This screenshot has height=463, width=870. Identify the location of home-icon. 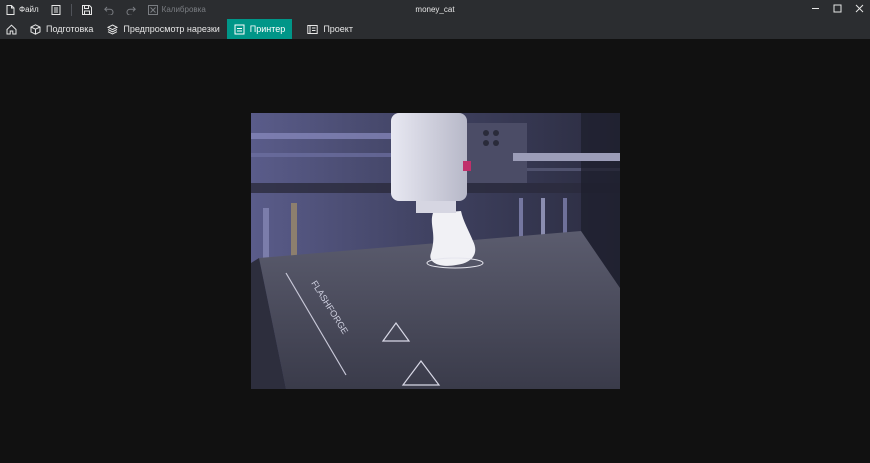
(11, 29).